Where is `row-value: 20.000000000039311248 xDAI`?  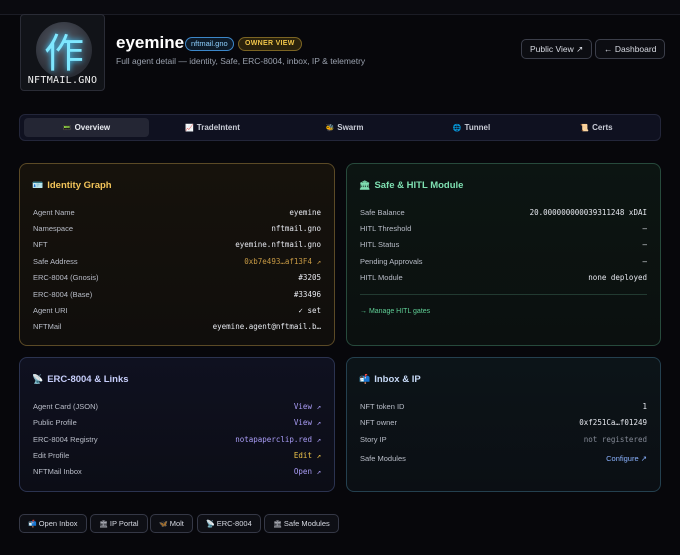
row-value: 20.000000000039311248 xDAI is located at coordinates (588, 212).